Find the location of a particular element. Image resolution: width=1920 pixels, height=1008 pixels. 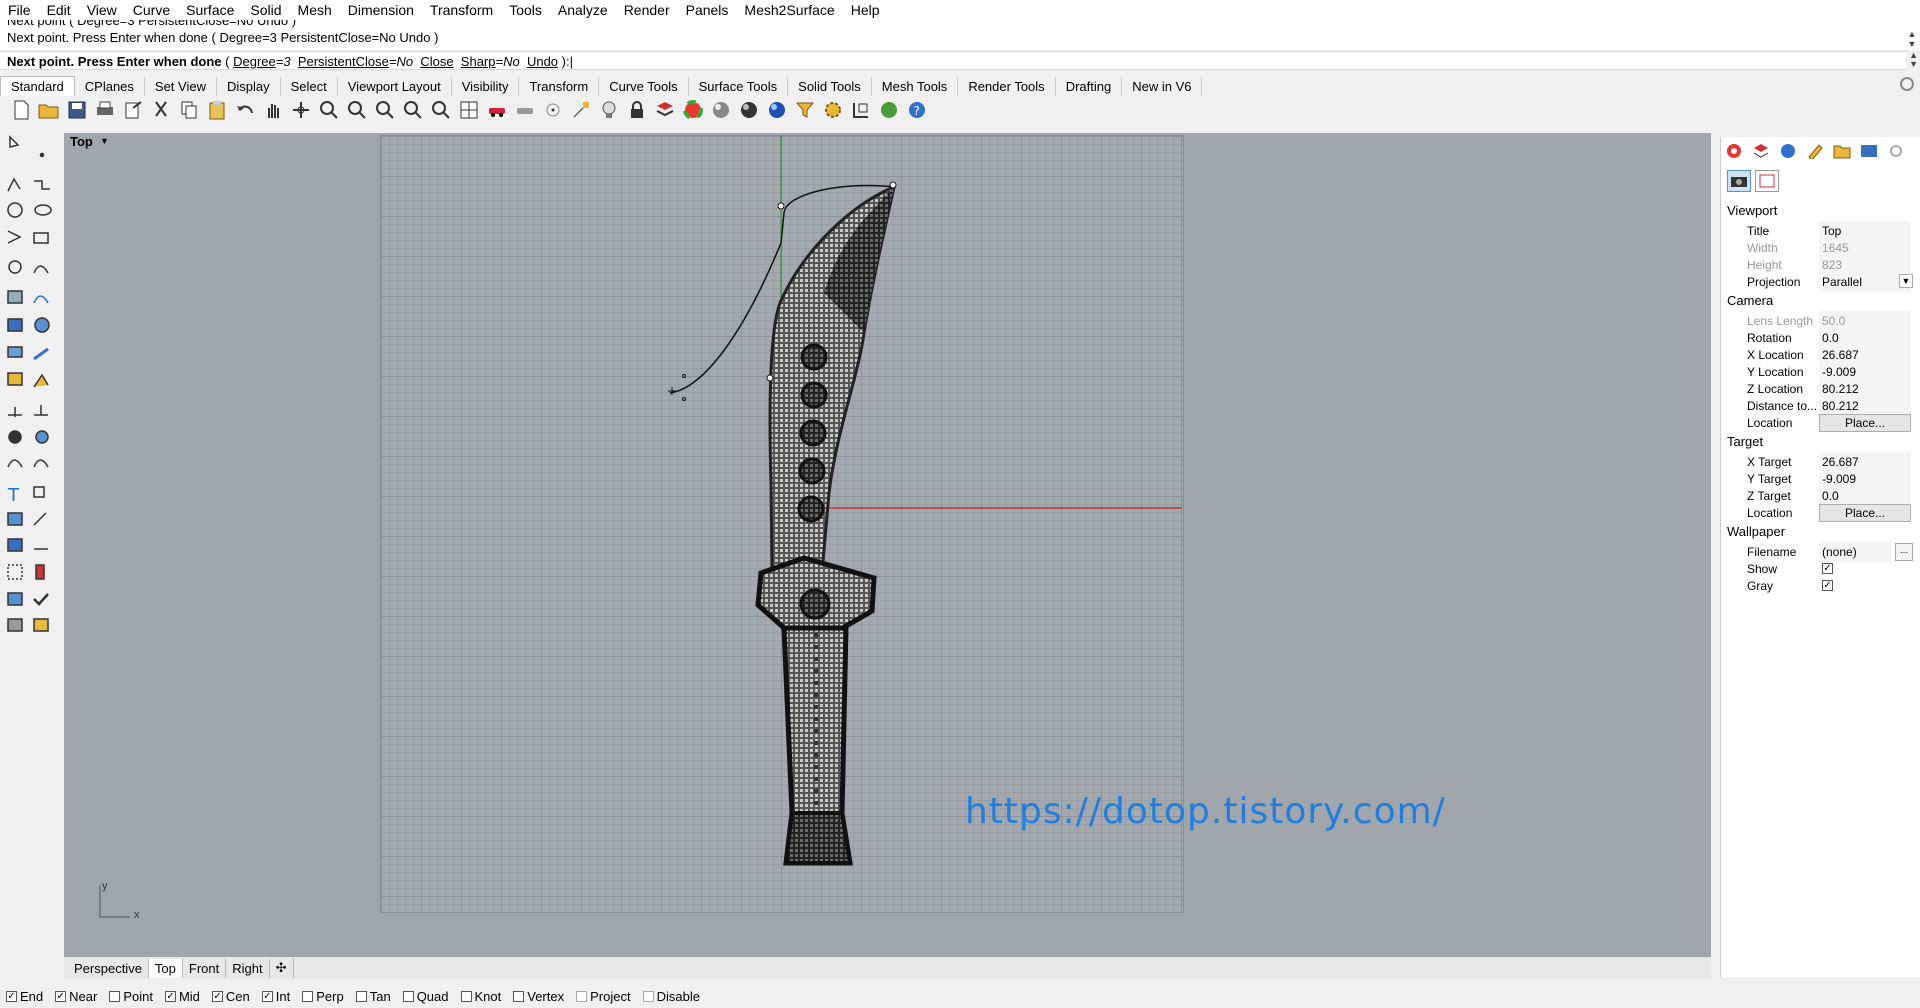

menu-edit: Edit is located at coordinates (59, 10).